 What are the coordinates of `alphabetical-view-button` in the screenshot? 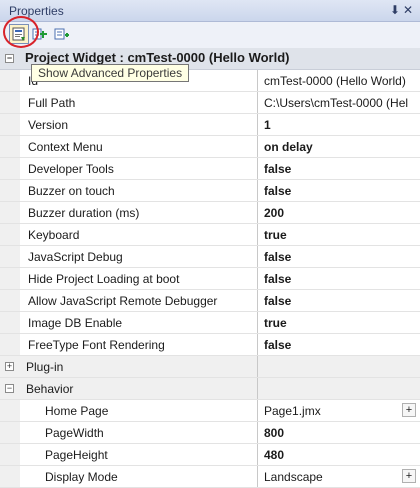 It's located at (62, 34).